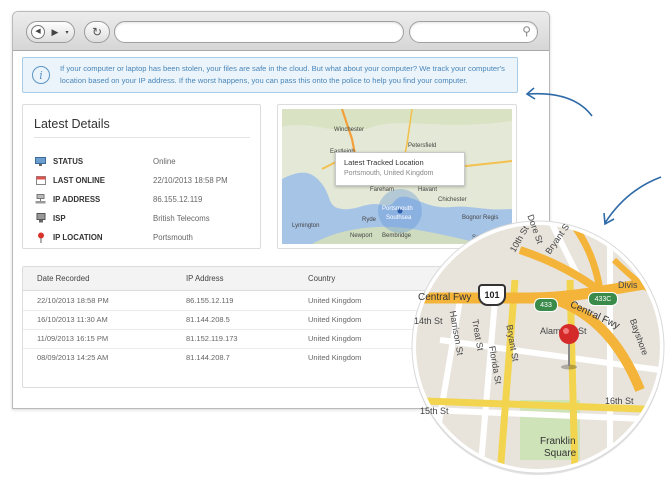  What do you see at coordinates (259, 32) in the screenshot?
I see `address-bar` at bounding box center [259, 32].